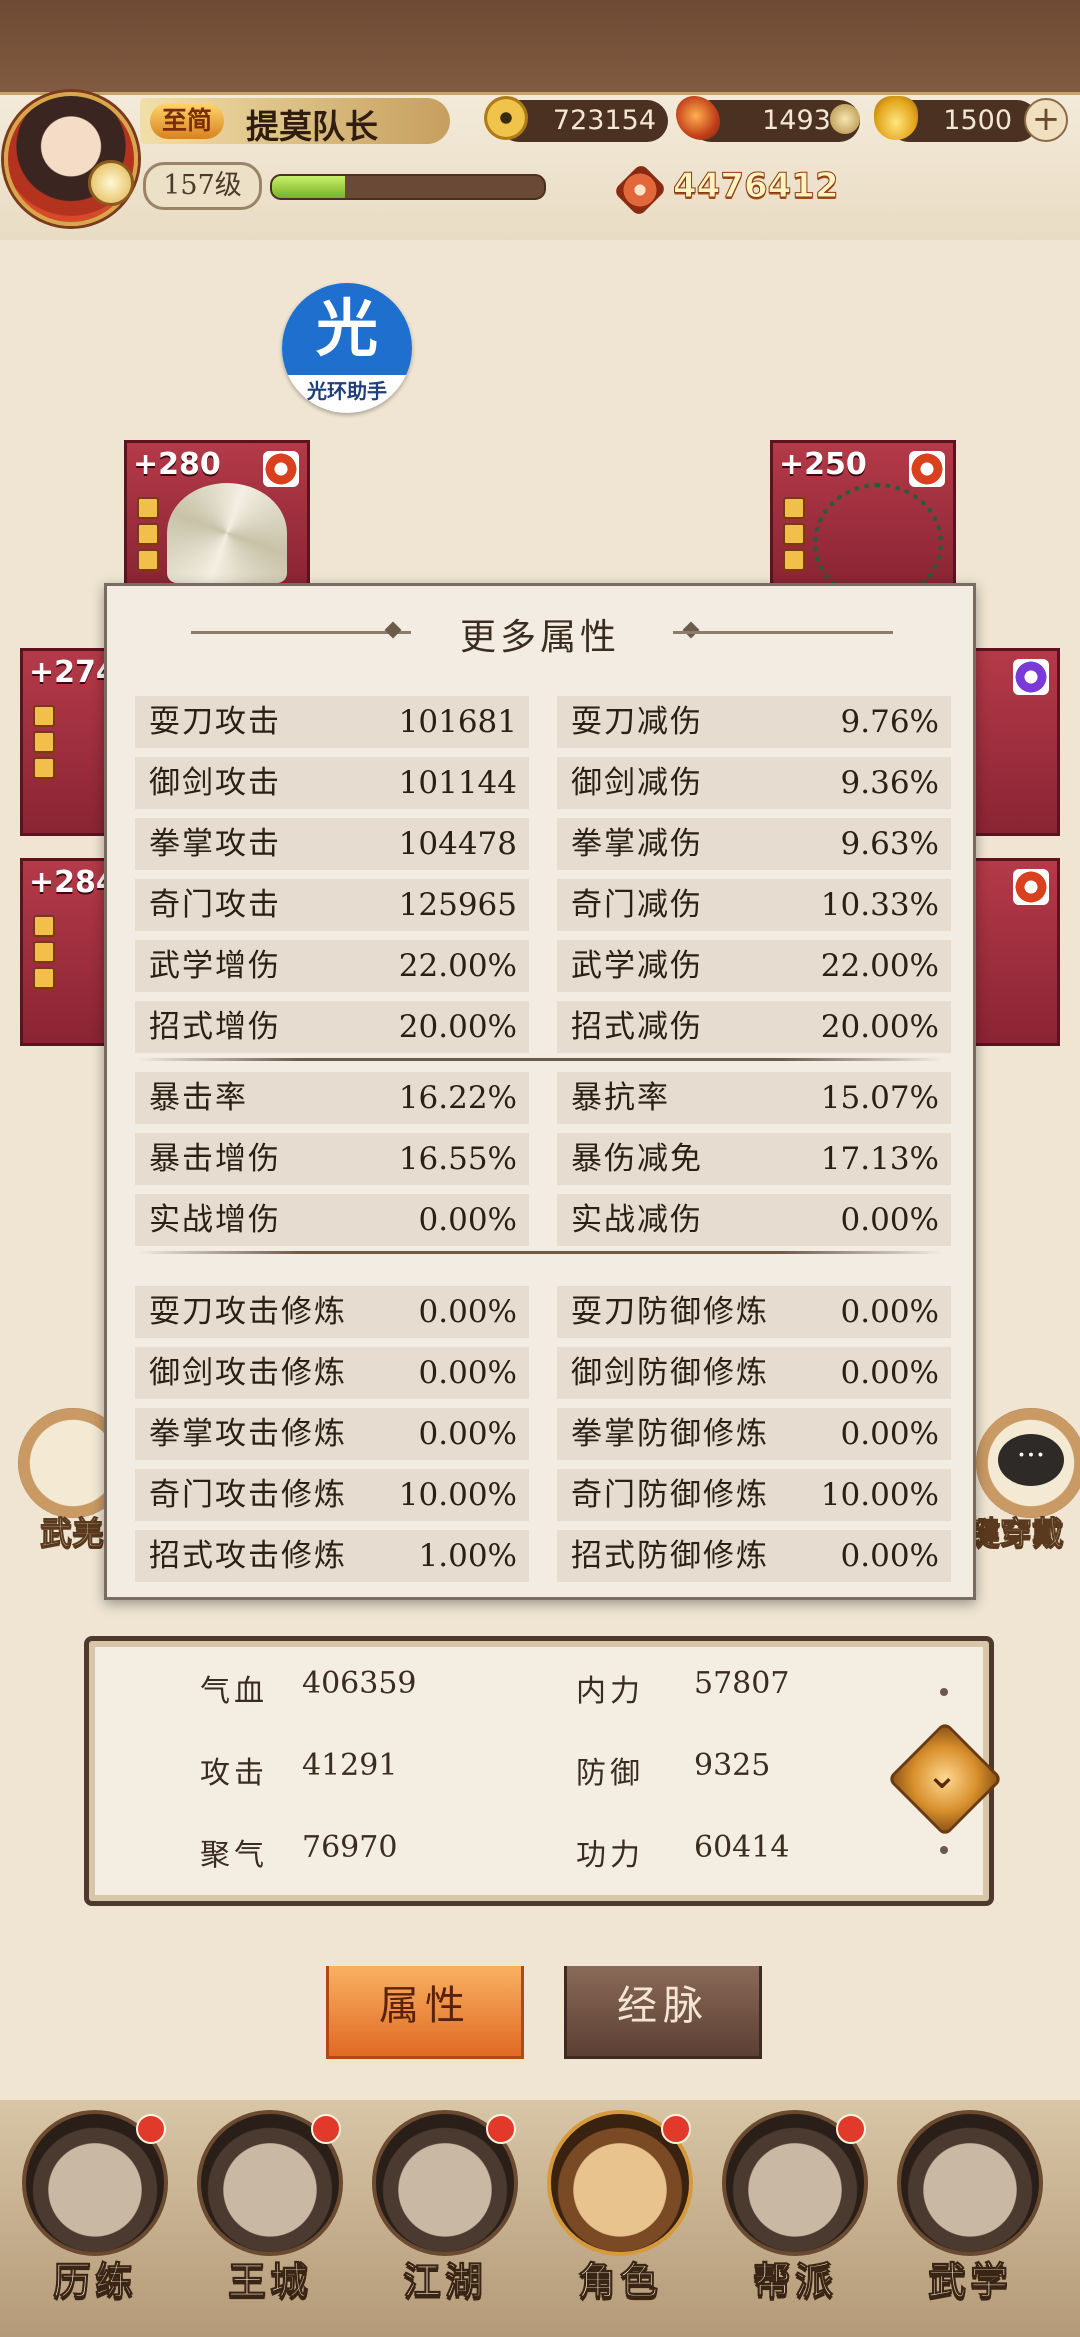 Image resolution: width=1080 pixels, height=2337 pixels. What do you see at coordinates (215, 722) in the screenshot?
I see `attribute-label: 耍刀攻击` at bounding box center [215, 722].